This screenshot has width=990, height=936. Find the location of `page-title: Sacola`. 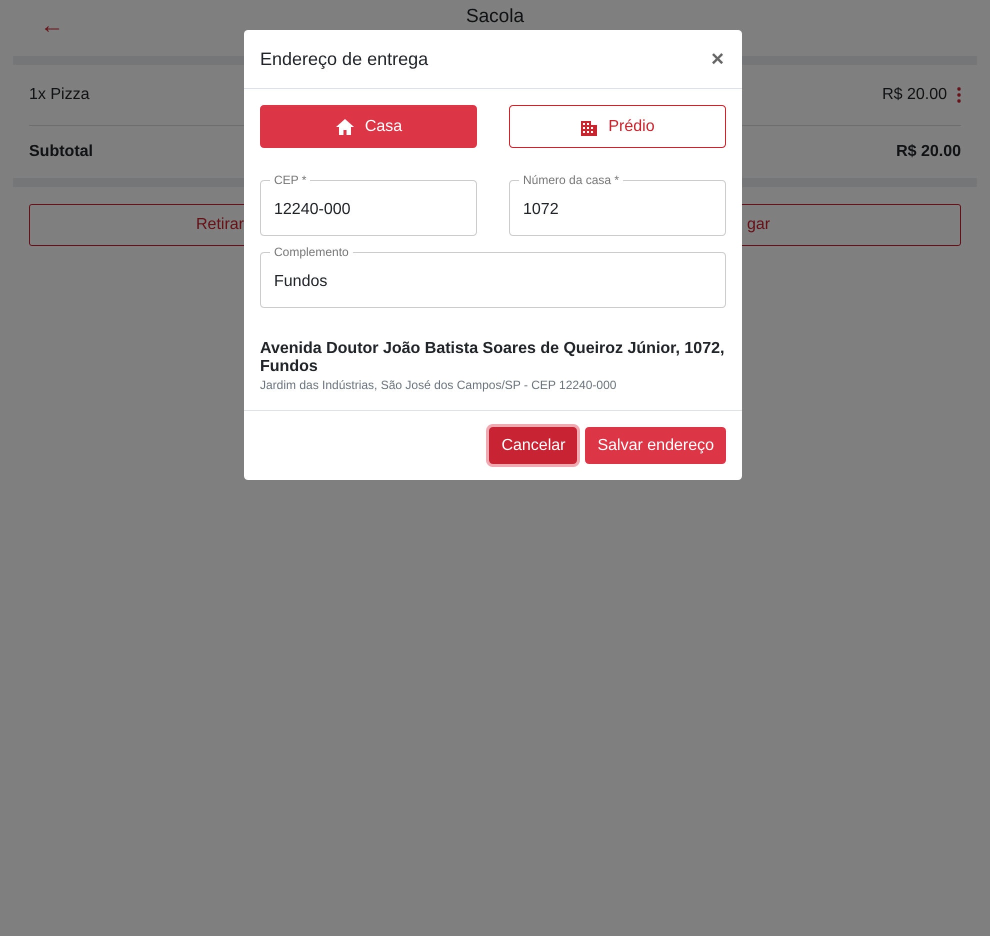

page-title: Sacola is located at coordinates (495, 17).